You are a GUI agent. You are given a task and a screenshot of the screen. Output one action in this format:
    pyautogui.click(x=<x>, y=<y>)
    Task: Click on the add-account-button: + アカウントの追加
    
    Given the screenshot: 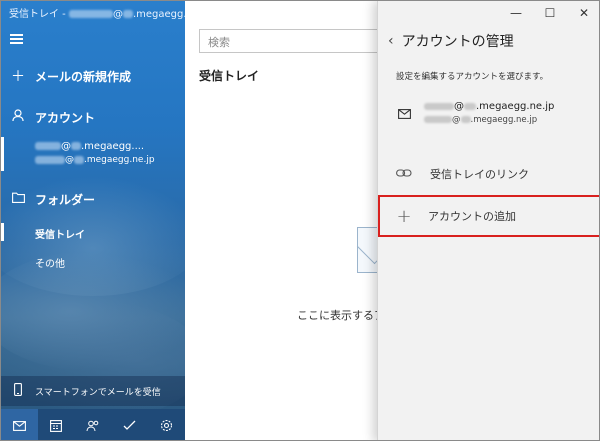 What is the action you would take?
    pyautogui.click(x=488, y=216)
    